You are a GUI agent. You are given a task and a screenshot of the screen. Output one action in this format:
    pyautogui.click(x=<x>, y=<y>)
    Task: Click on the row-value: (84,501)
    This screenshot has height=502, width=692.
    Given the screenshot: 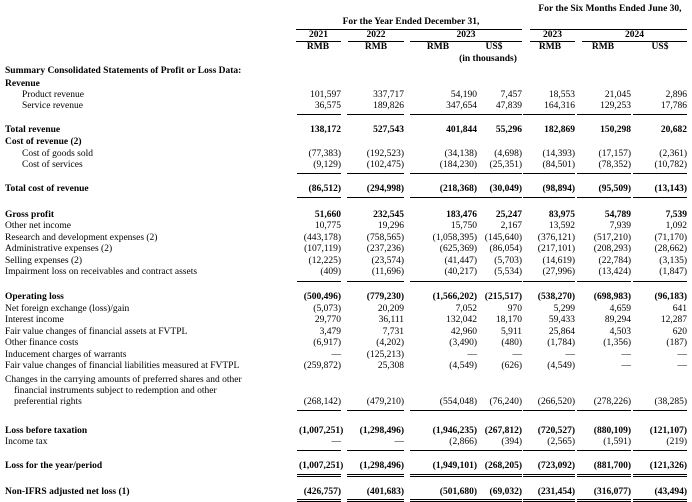 What is the action you would take?
    pyautogui.click(x=558, y=165)
    